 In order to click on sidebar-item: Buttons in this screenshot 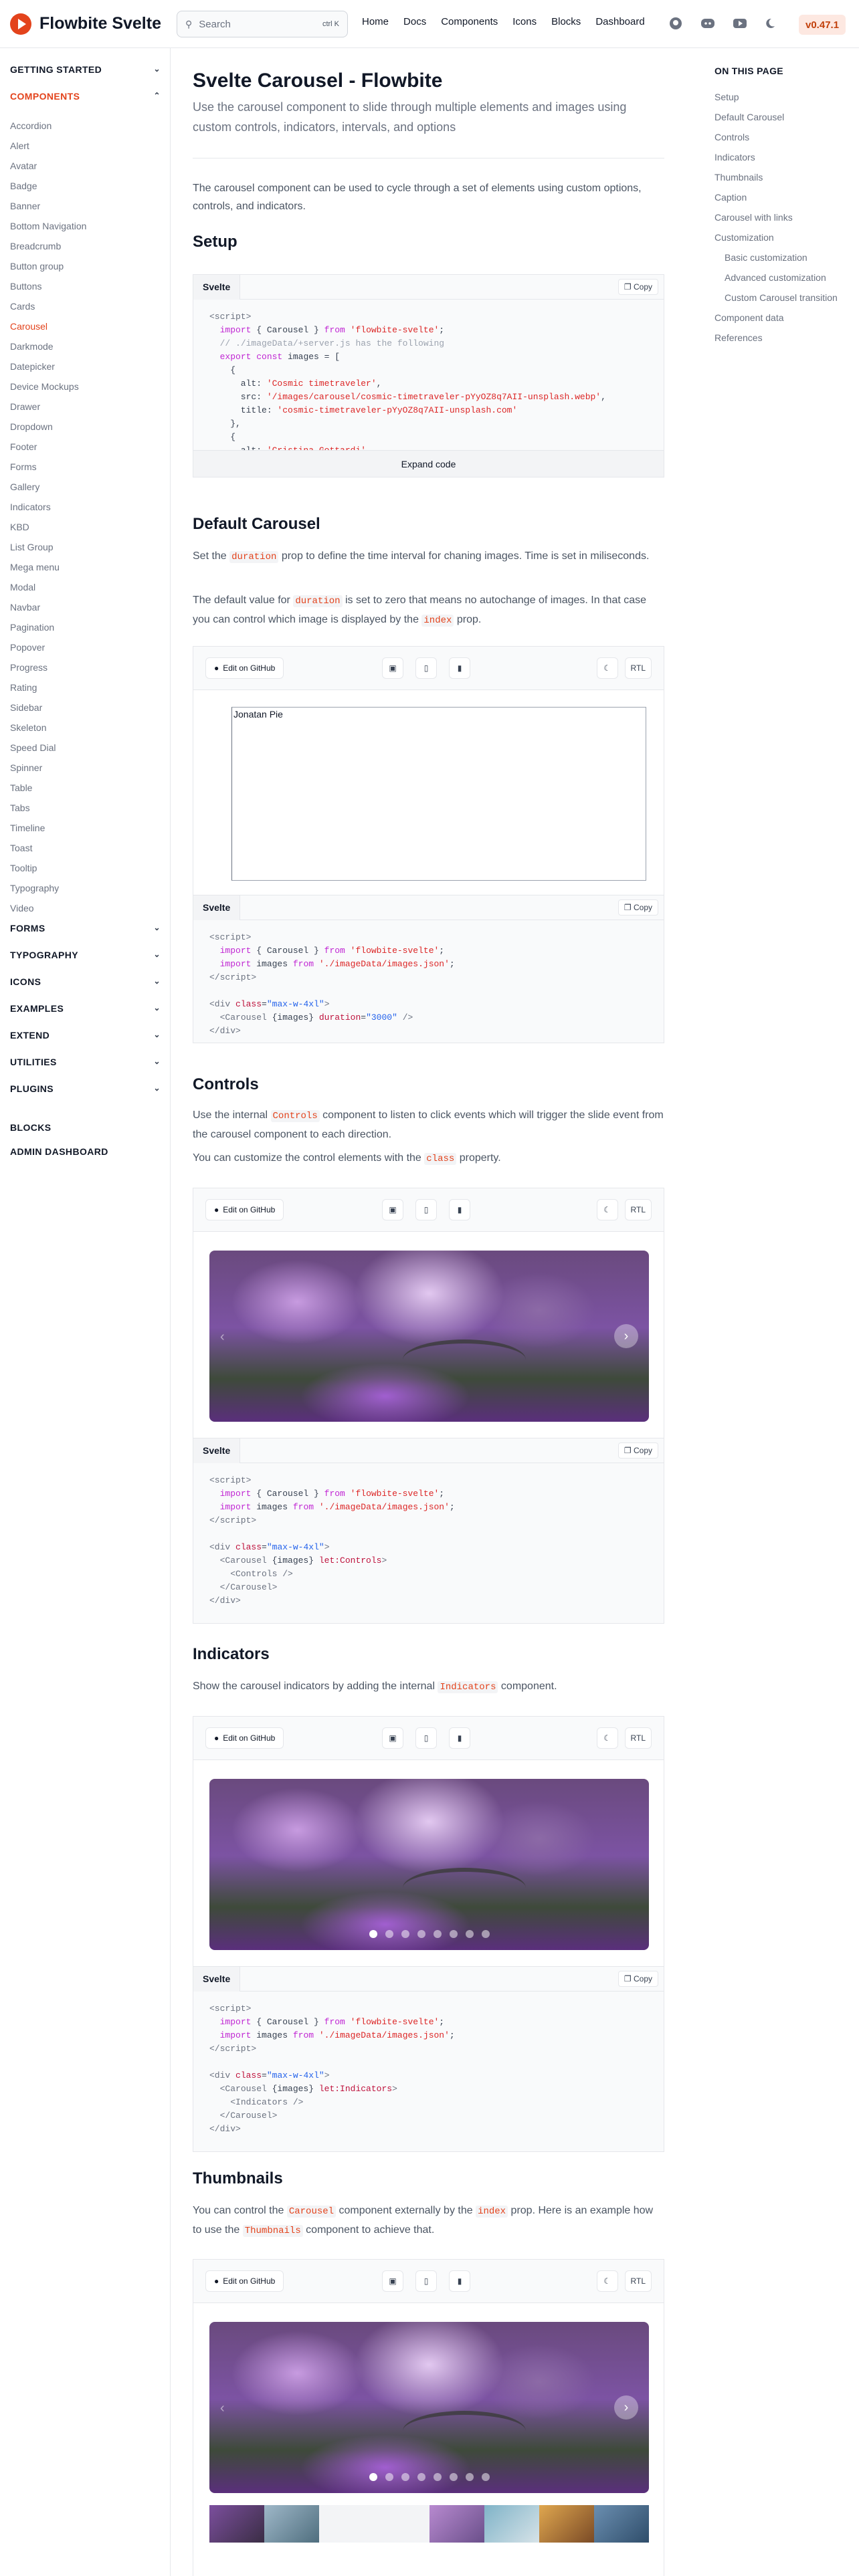, I will do `click(48, 286)`.